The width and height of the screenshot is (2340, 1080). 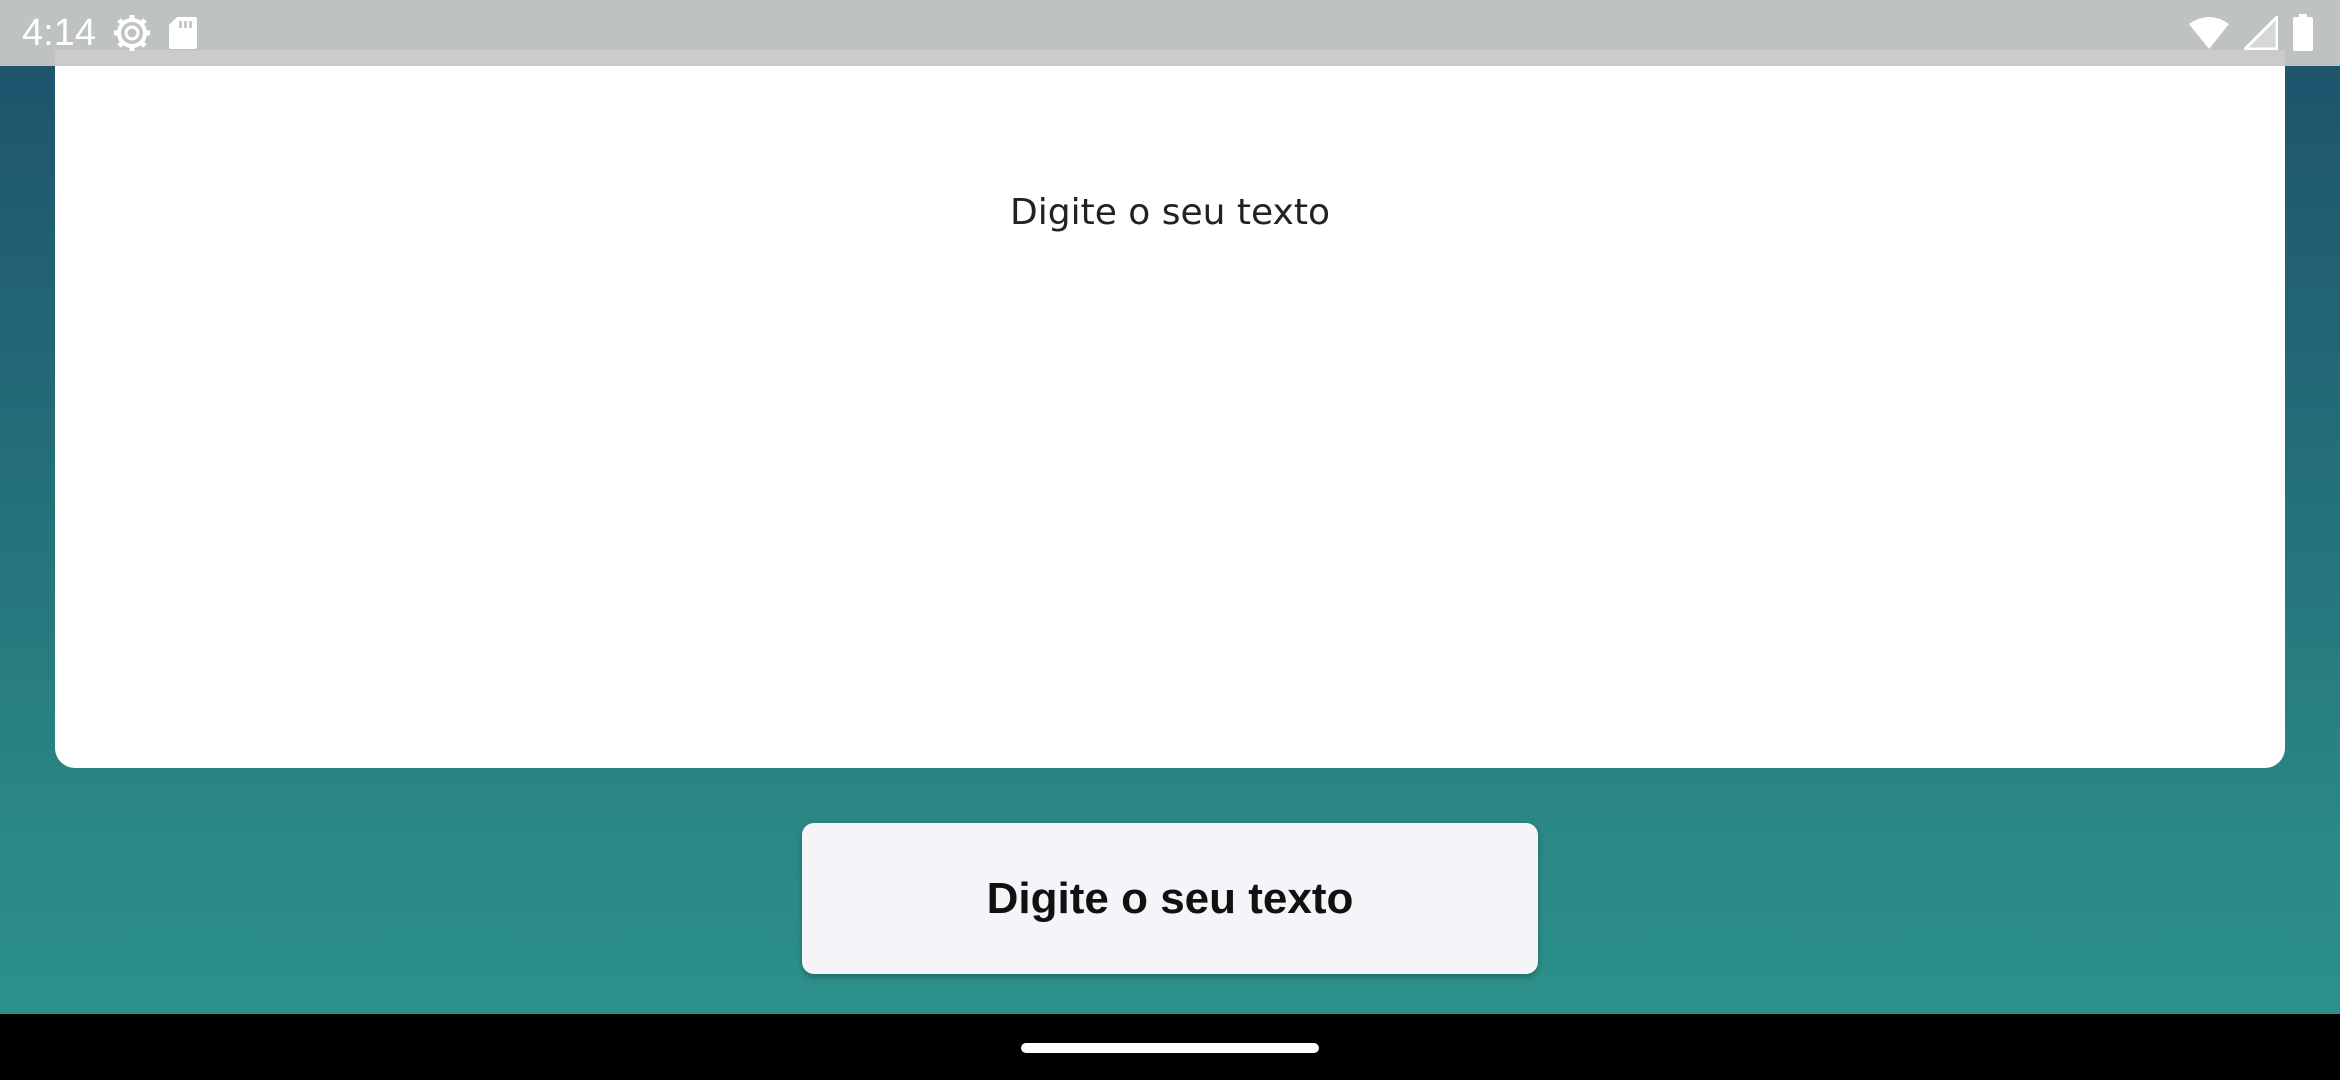 I want to click on status-right, so click(x=2251, y=33).